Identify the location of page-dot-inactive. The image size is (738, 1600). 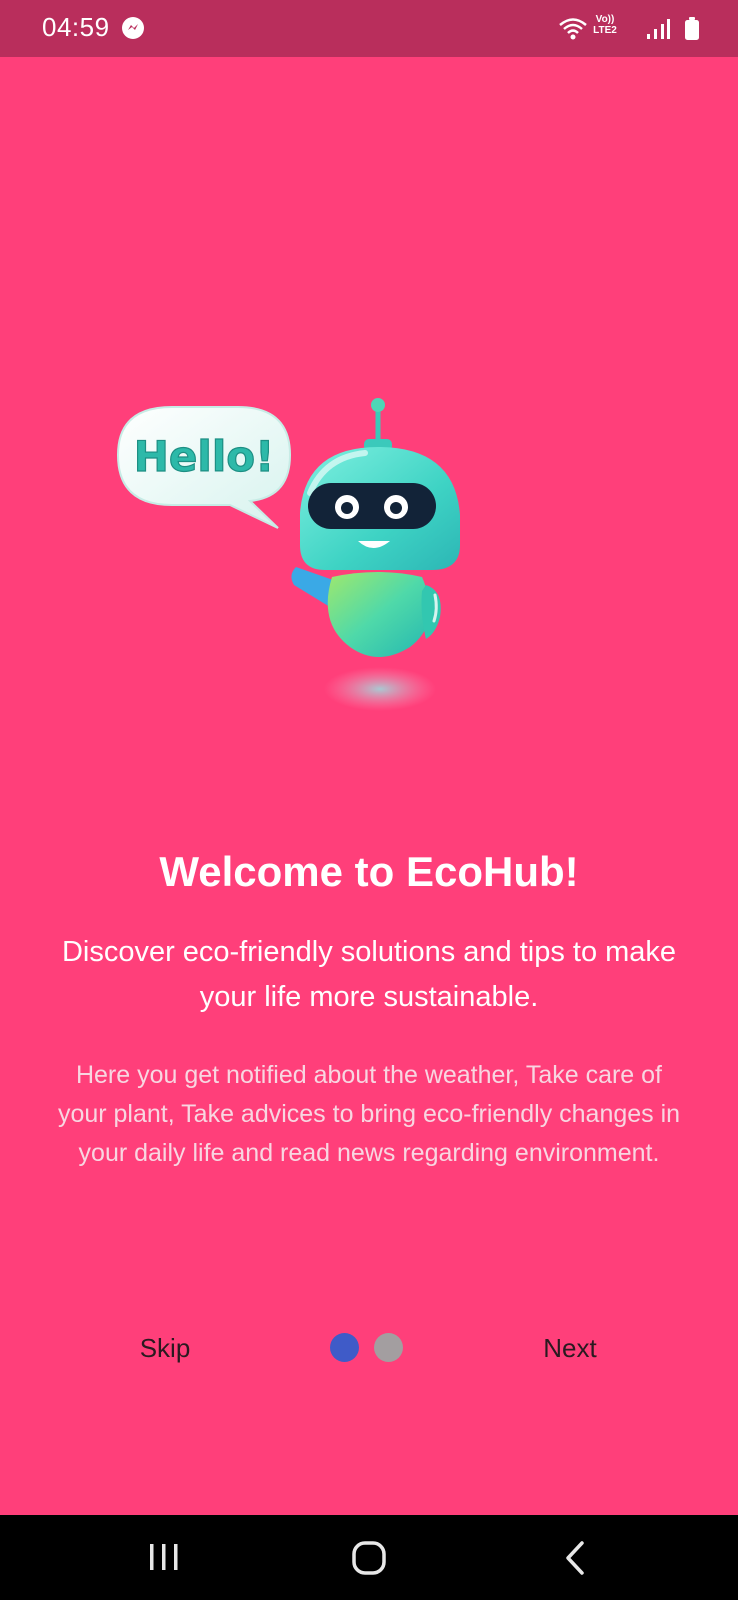
(388, 1347).